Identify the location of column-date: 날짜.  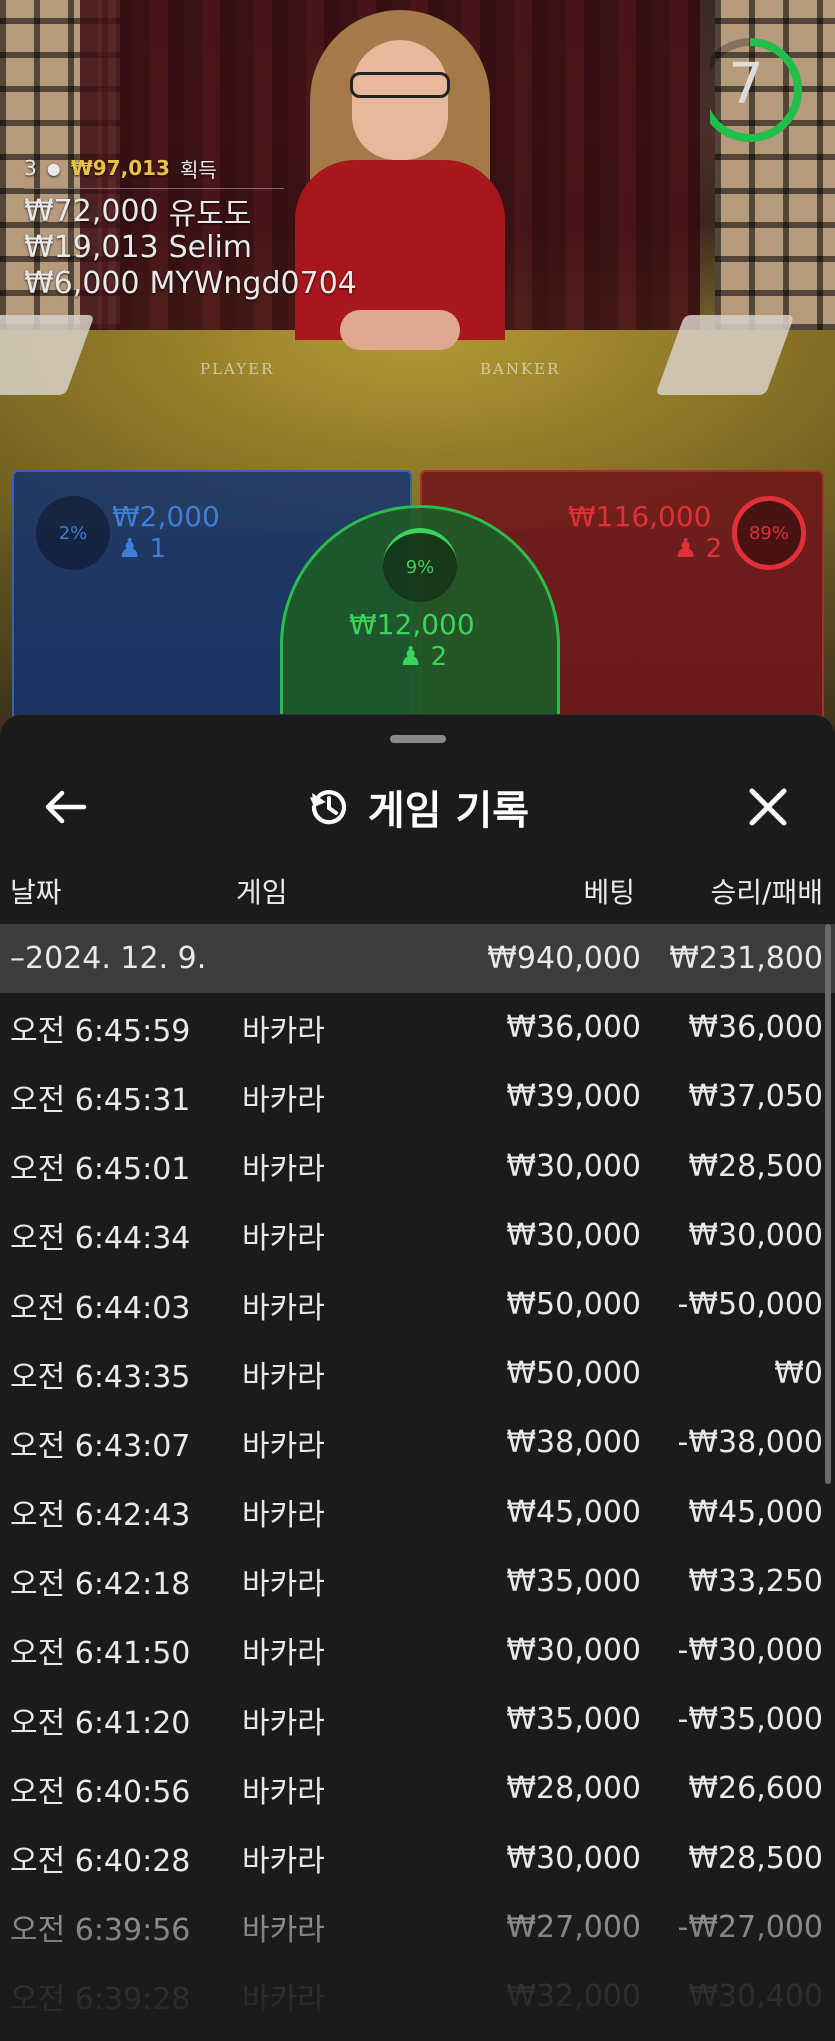
(36, 892).